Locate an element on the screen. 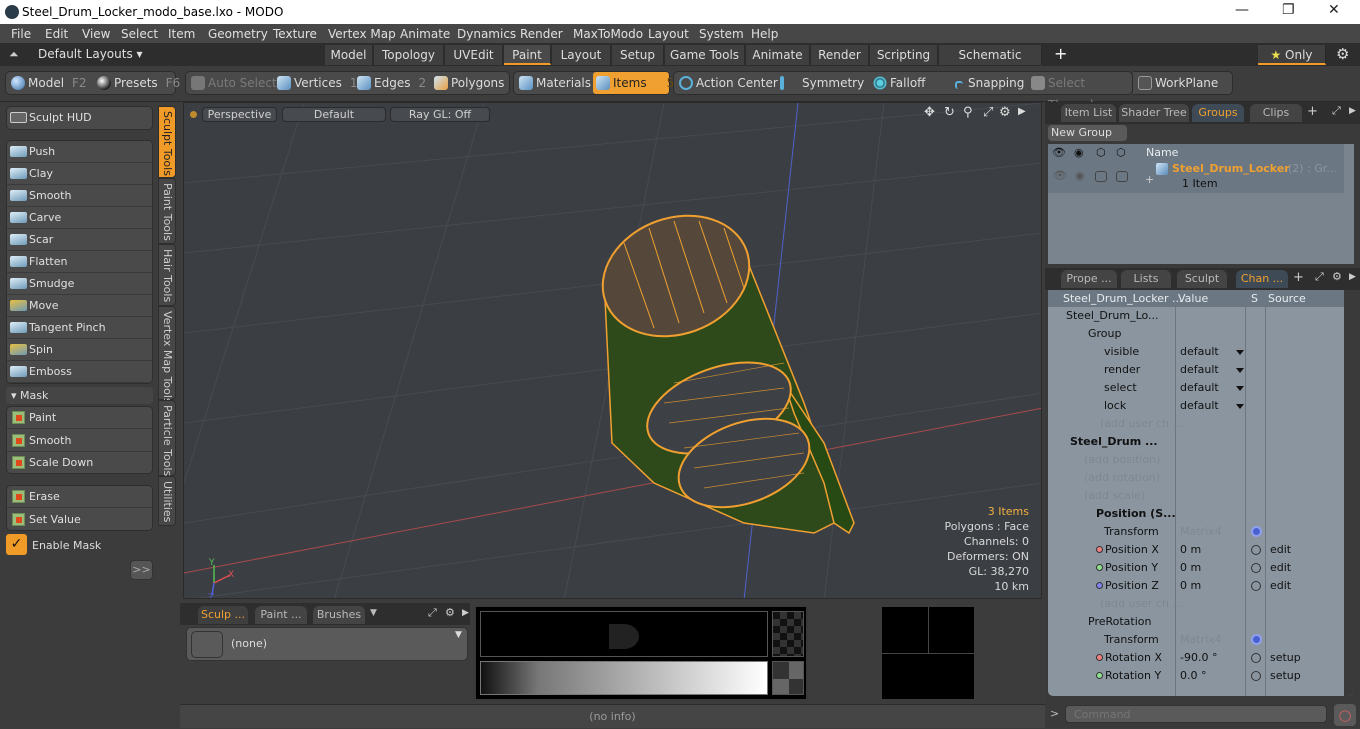  symmetry-button: Symmetry is located at coordinates (819, 83).